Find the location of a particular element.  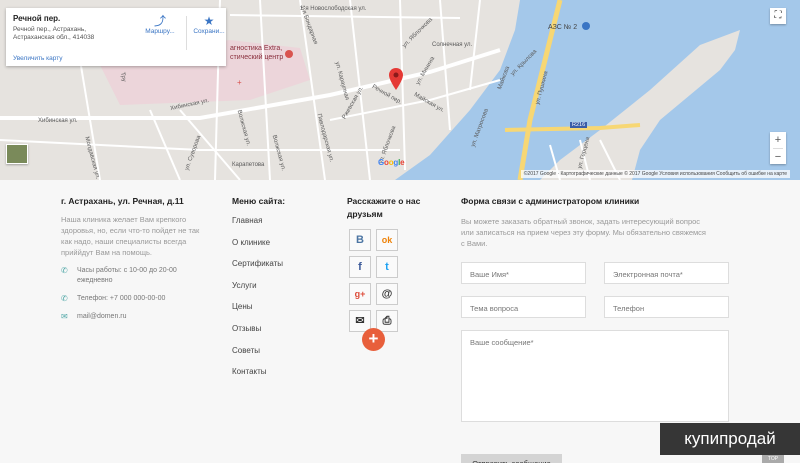

watermark: купипродай is located at coordinates (730, 439).